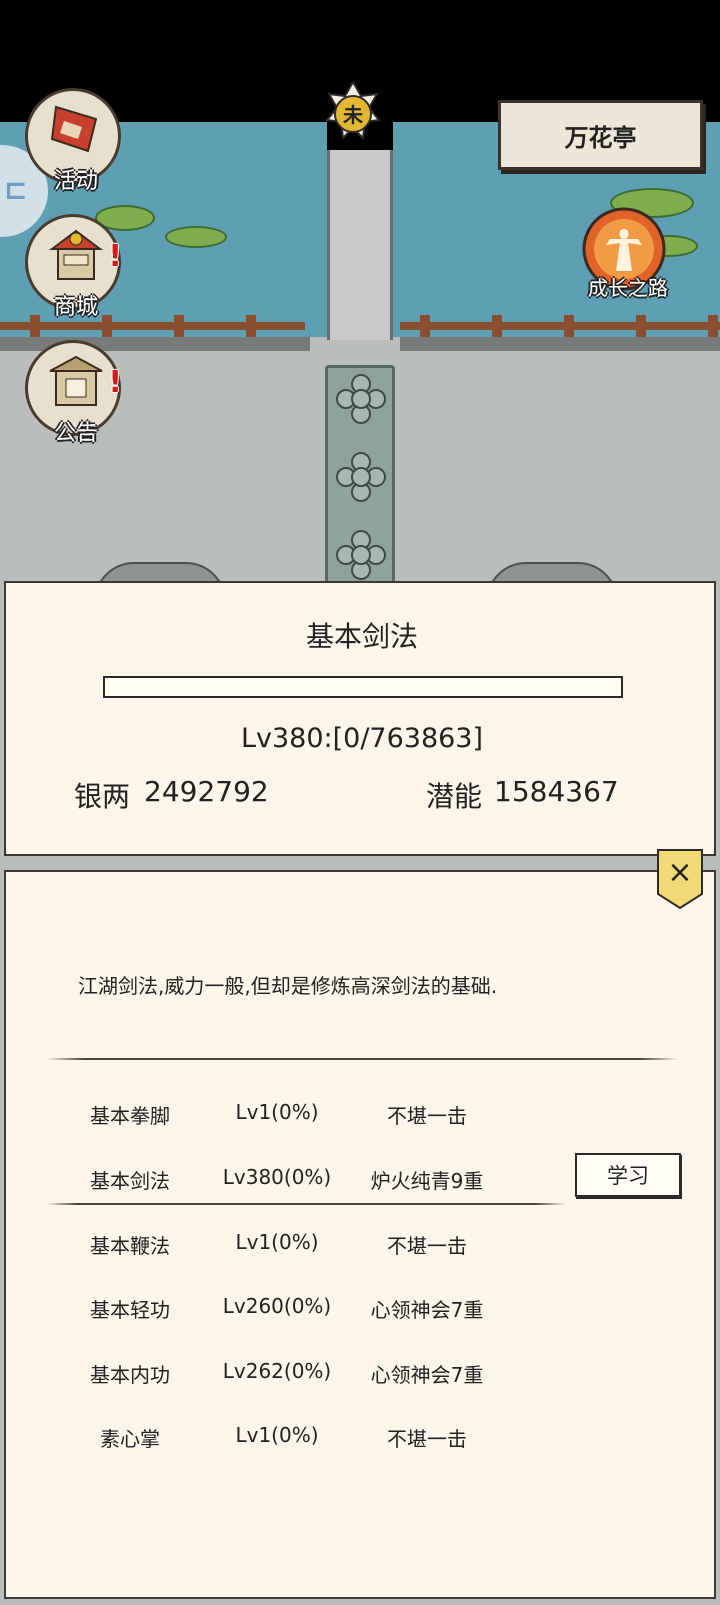 Image resolution: width=720 pixels, height=1605 pixels. I want to click on skill-row: 基本内功 Lv262(0%) 心领神会7重, so click(362, 1373).